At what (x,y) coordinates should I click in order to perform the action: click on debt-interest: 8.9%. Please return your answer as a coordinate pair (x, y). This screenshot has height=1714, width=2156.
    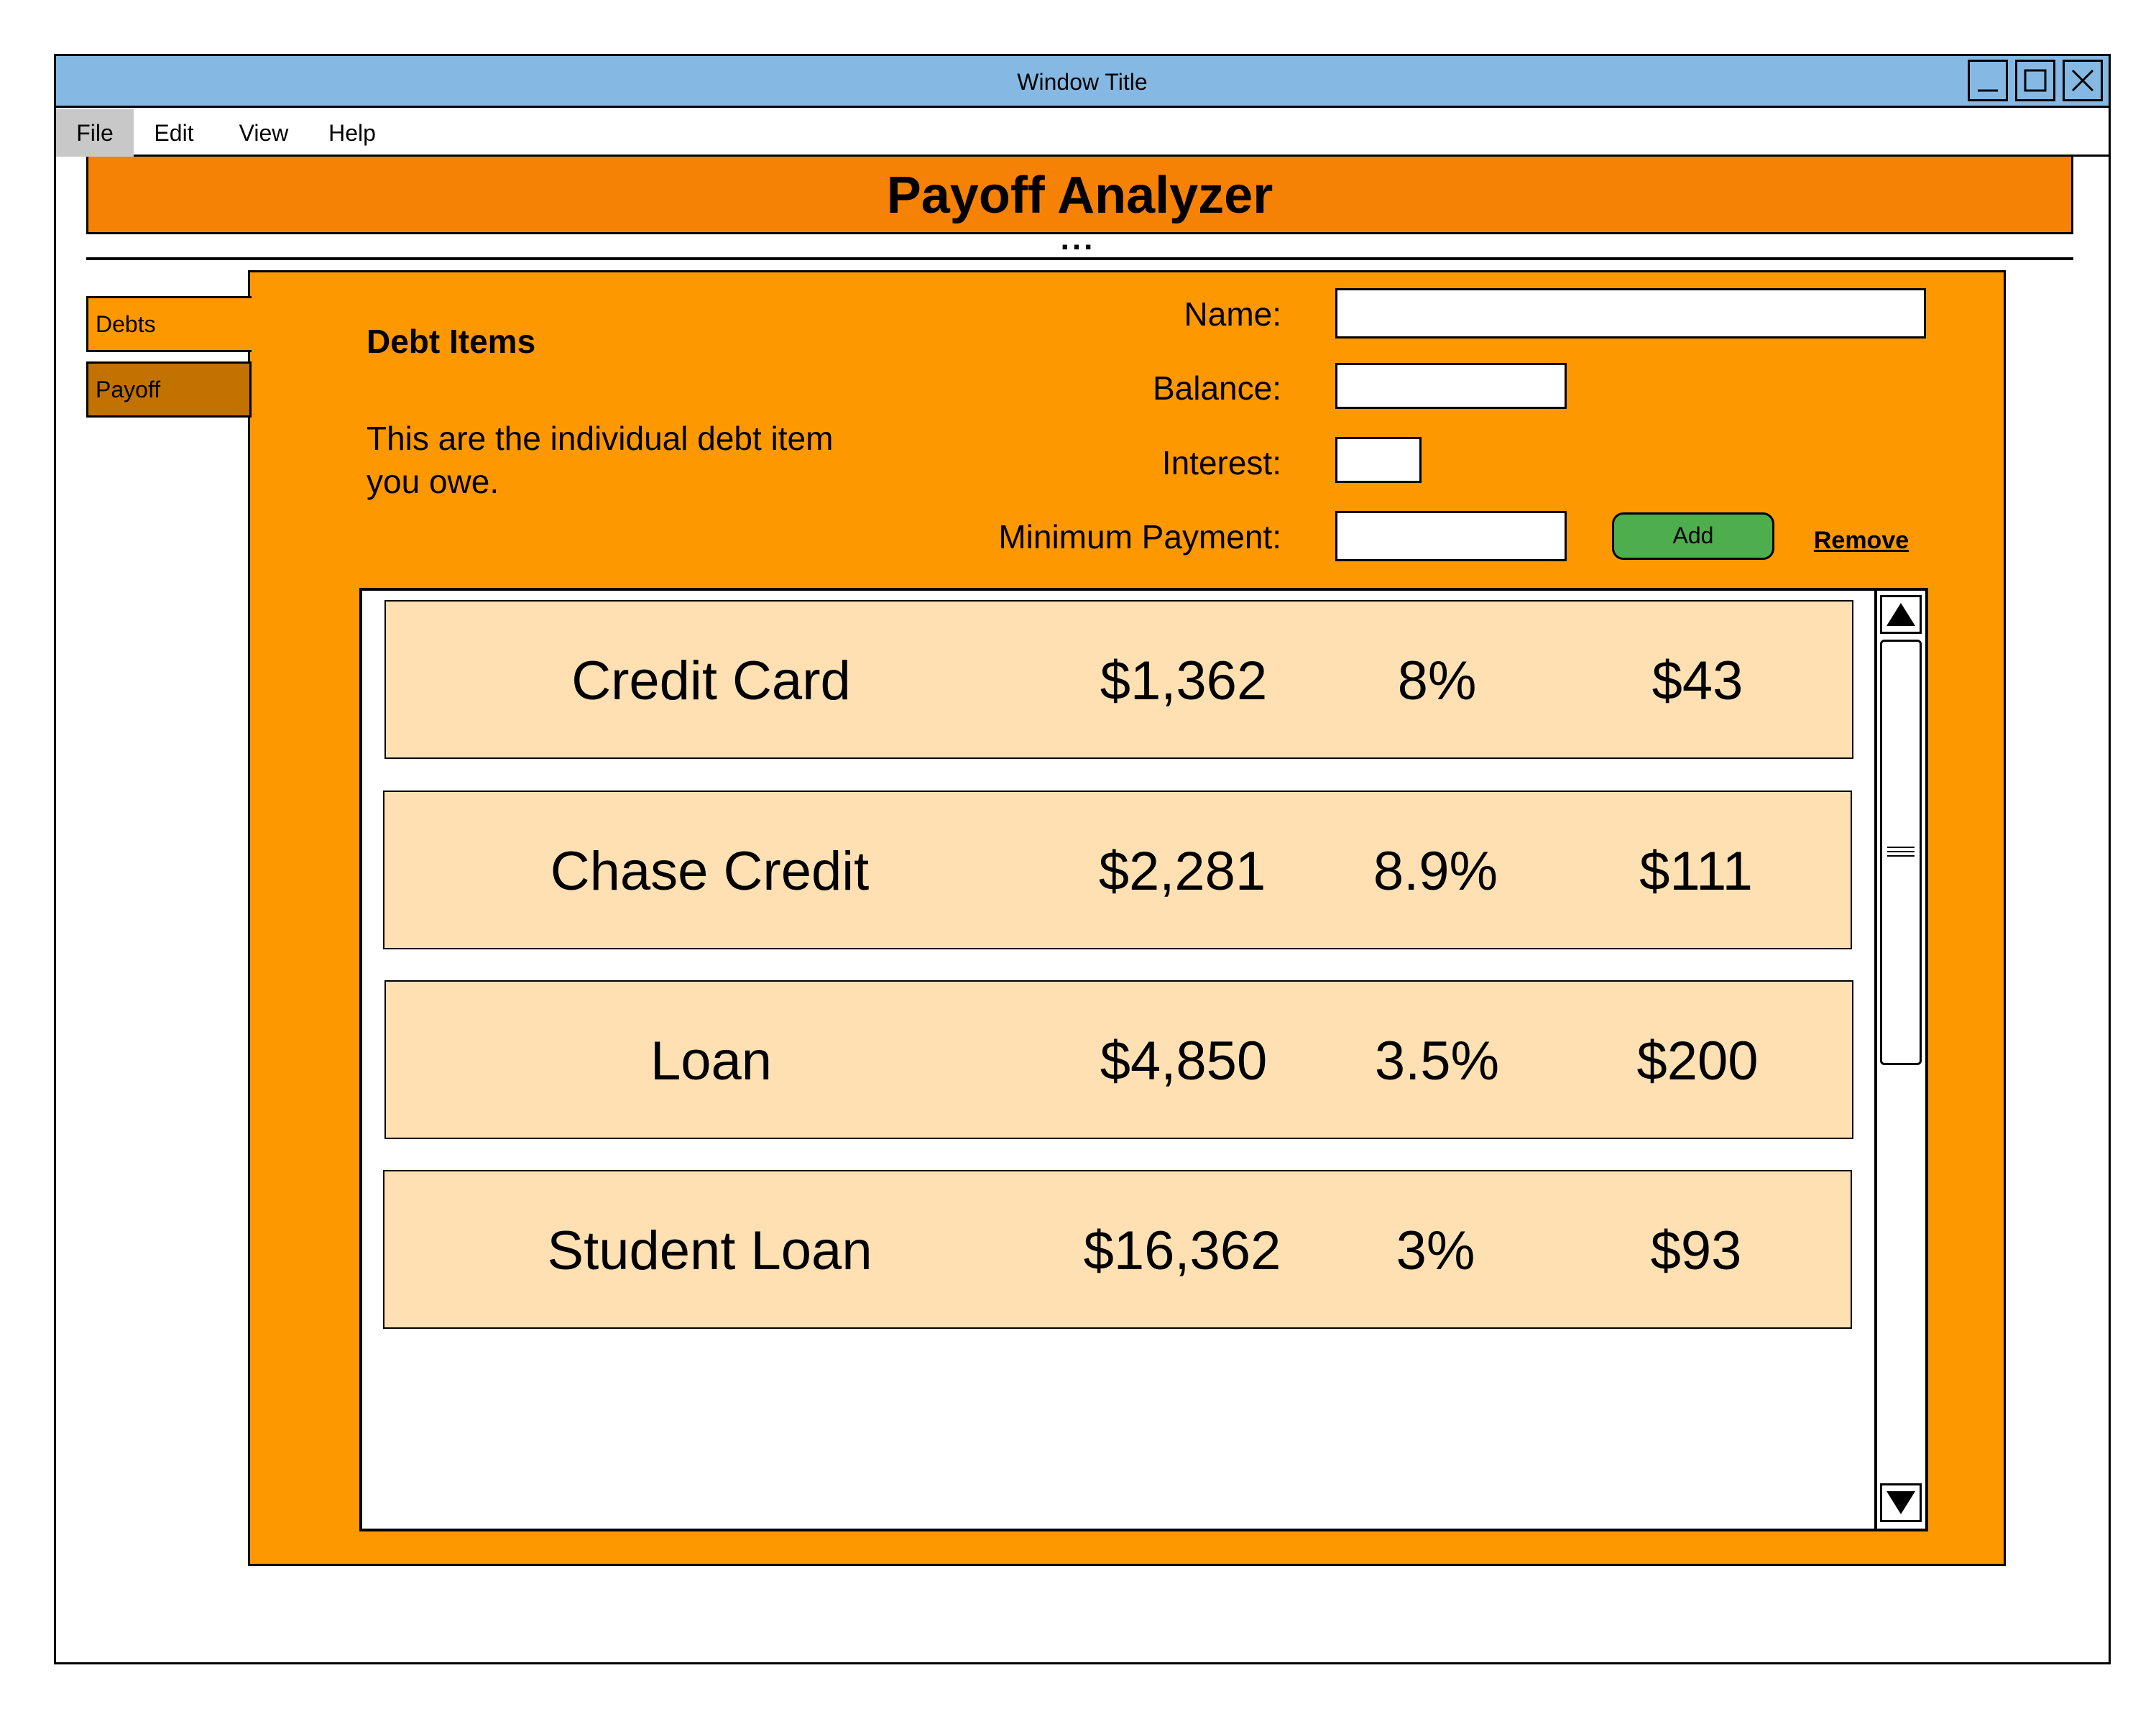
    Looking at the image, I should click on (1435, 871).